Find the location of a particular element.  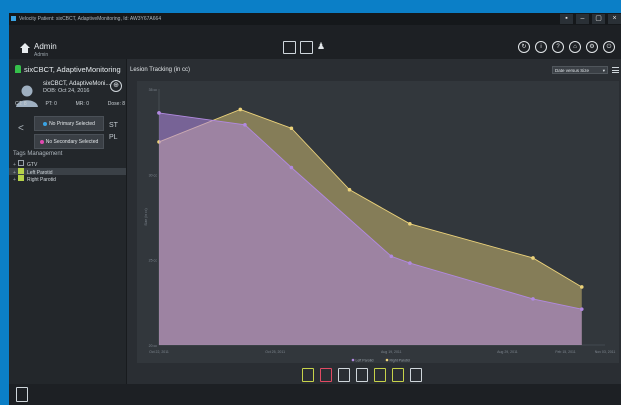

export-icon is located at coordinates (416, 375).